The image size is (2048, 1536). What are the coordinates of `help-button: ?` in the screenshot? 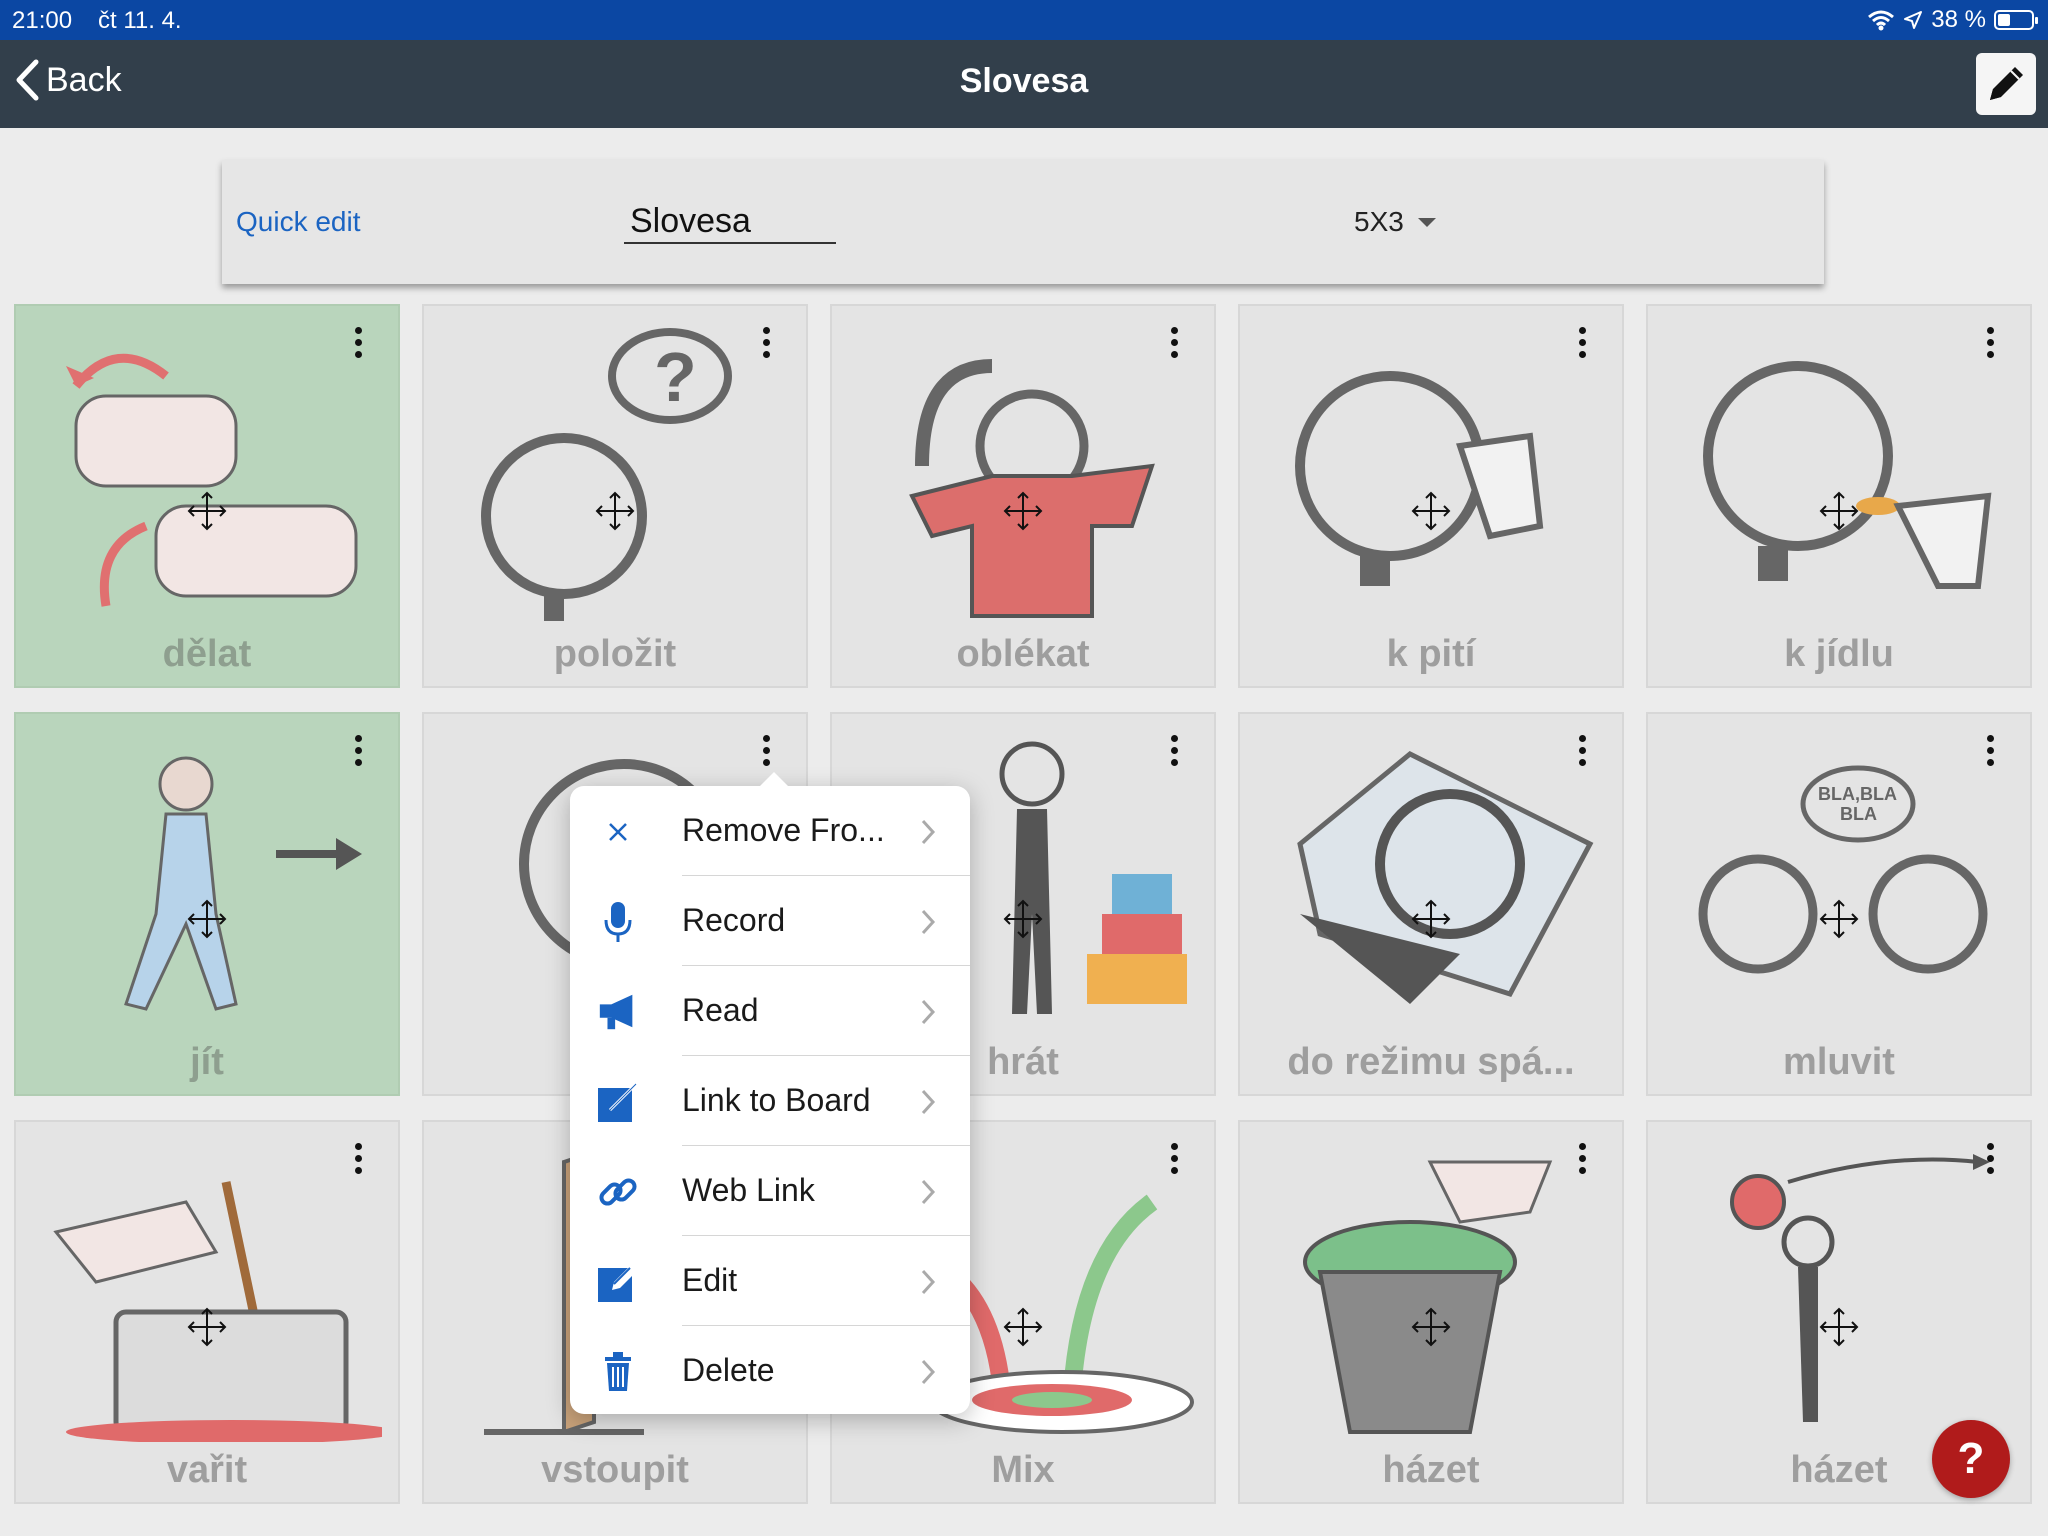 It's located at (1971, 1459).